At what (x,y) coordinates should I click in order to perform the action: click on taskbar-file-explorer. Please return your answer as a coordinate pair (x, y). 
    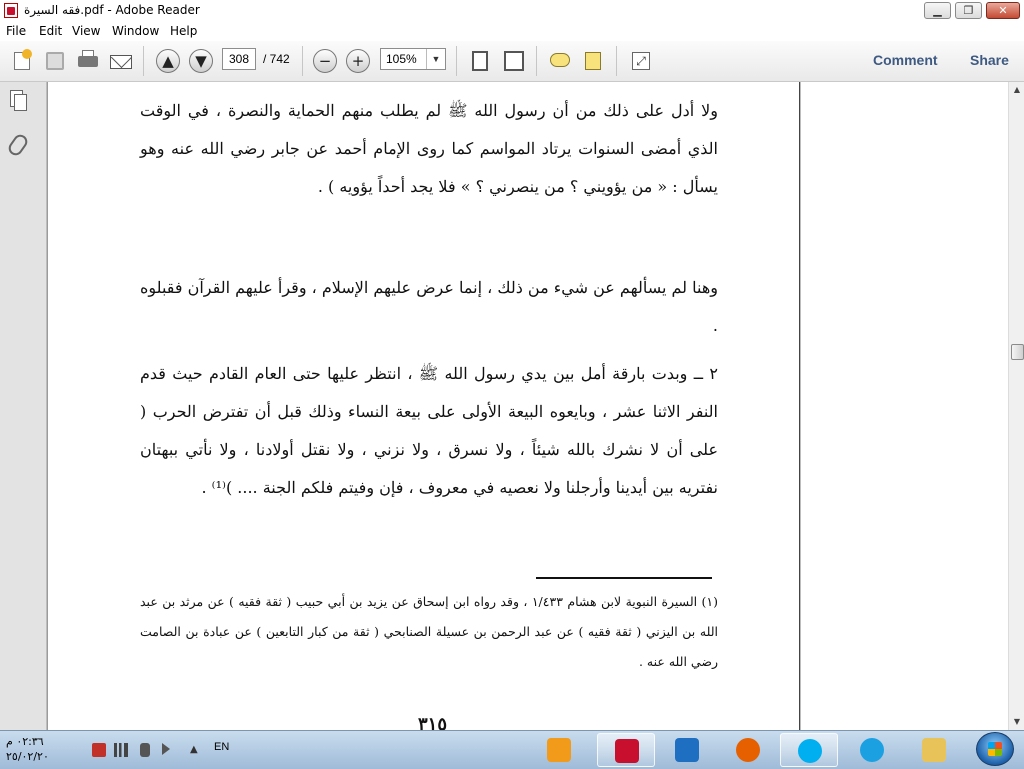
    Looking at the image, I should click on (934, 750).